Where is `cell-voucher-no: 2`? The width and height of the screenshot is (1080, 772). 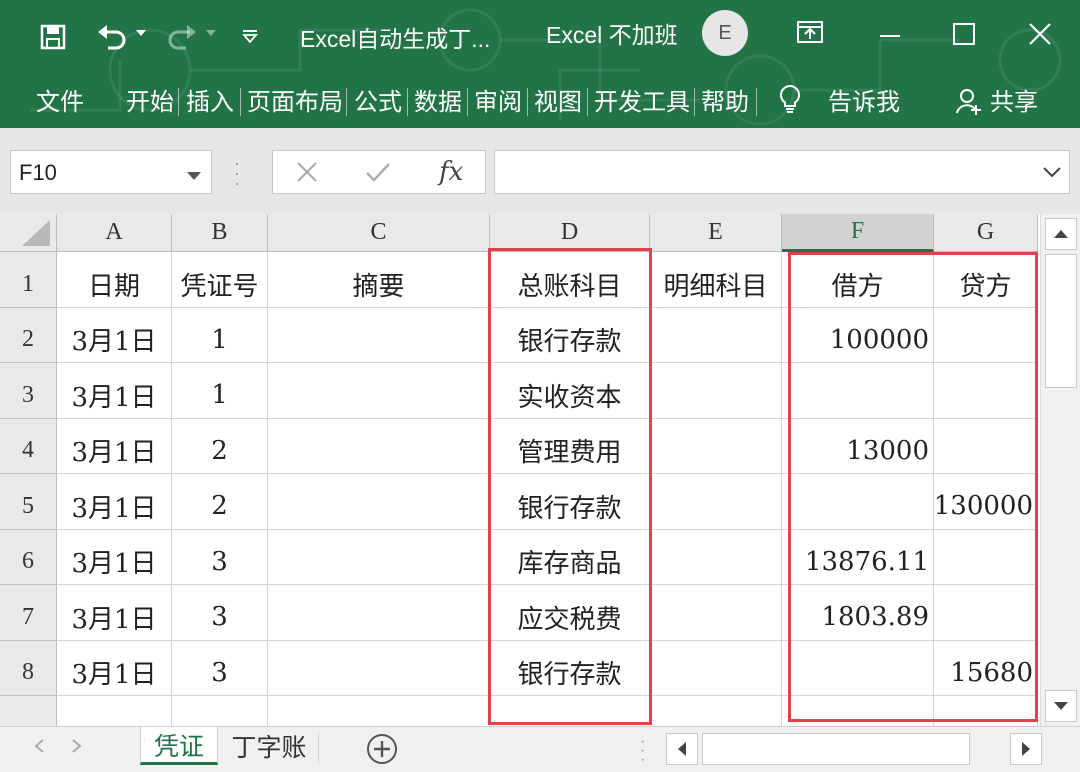 cell-voucher-no: 2 is located at coordinates (220, 446).